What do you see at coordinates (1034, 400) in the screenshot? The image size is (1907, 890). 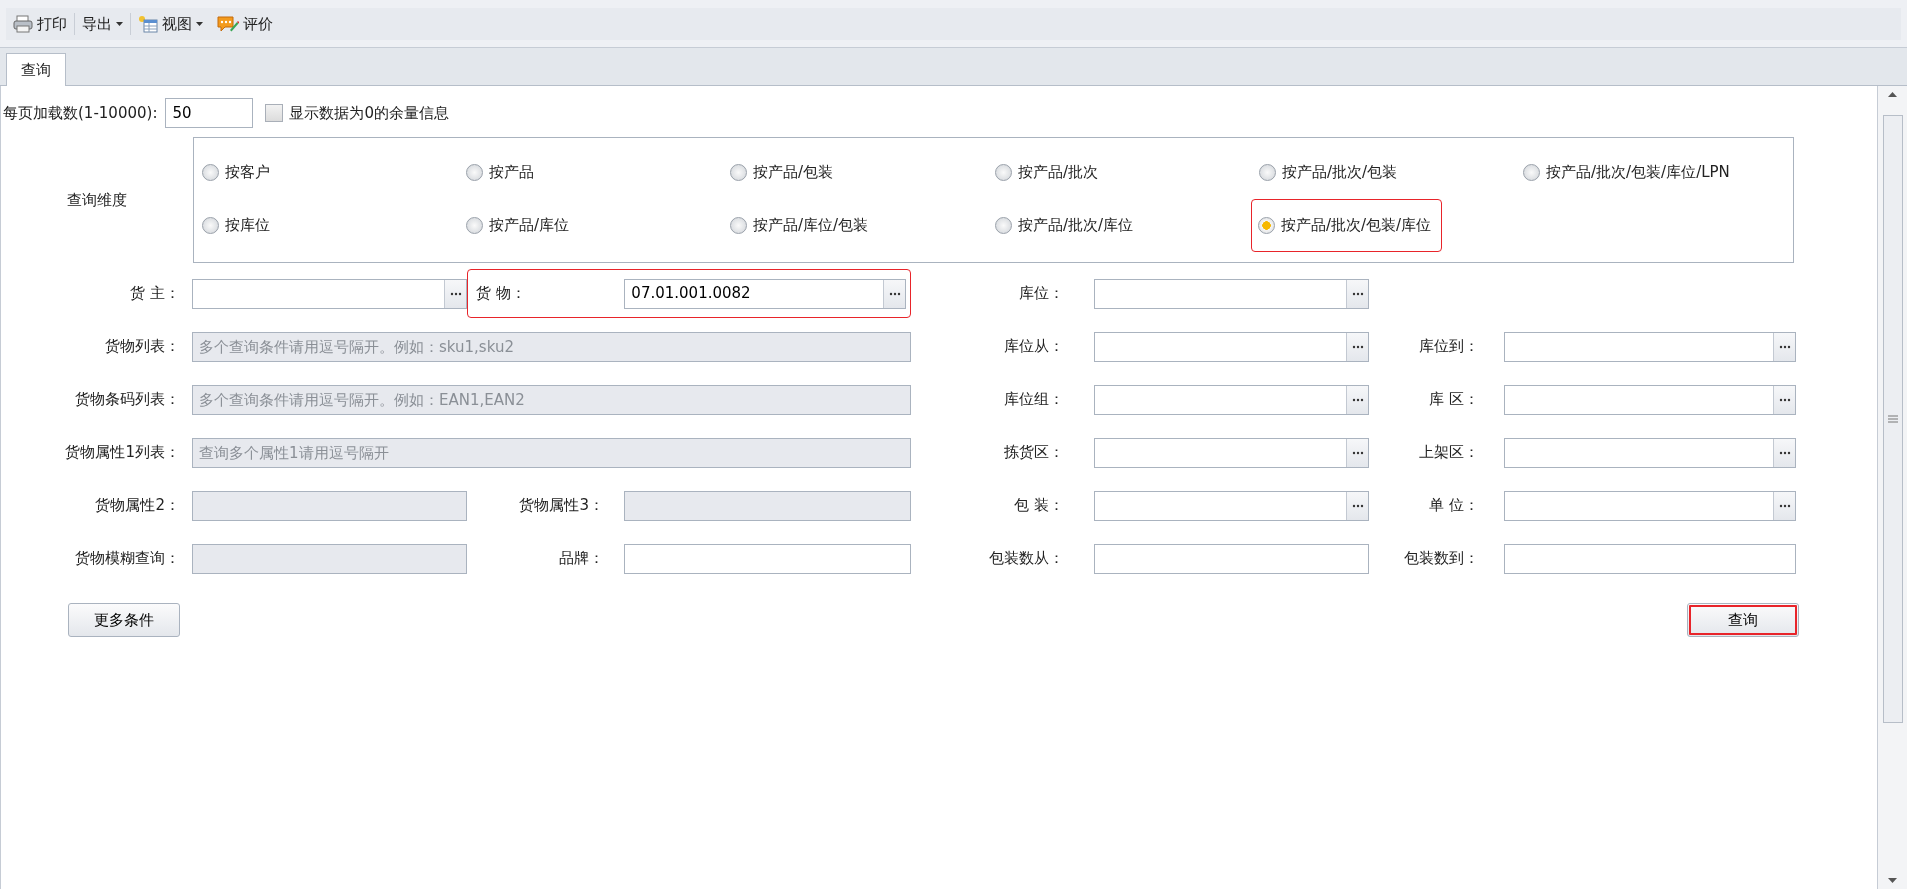 I see `field-label: 库位组：` at bounding box center [1034, 400].